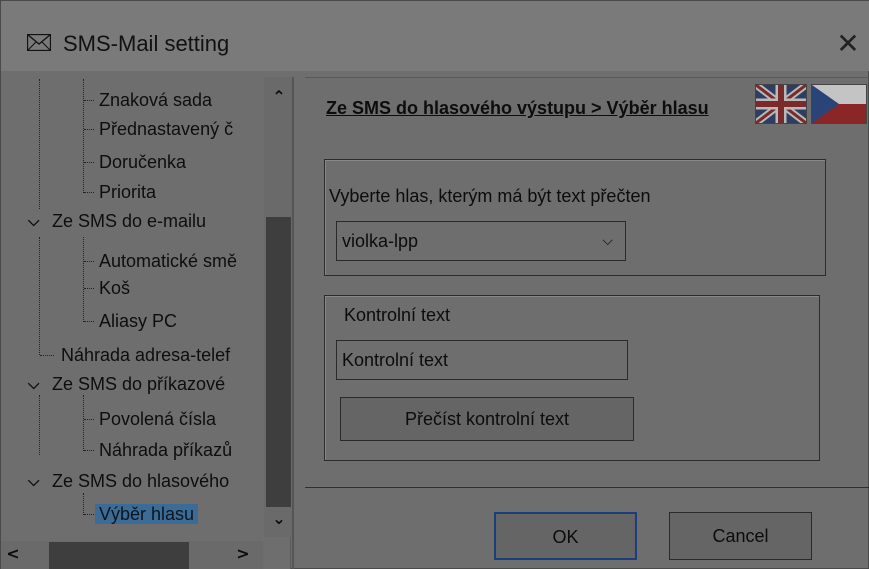 The image size is (869, 569). I want to click on close-button: ✕, so click(848, 44).